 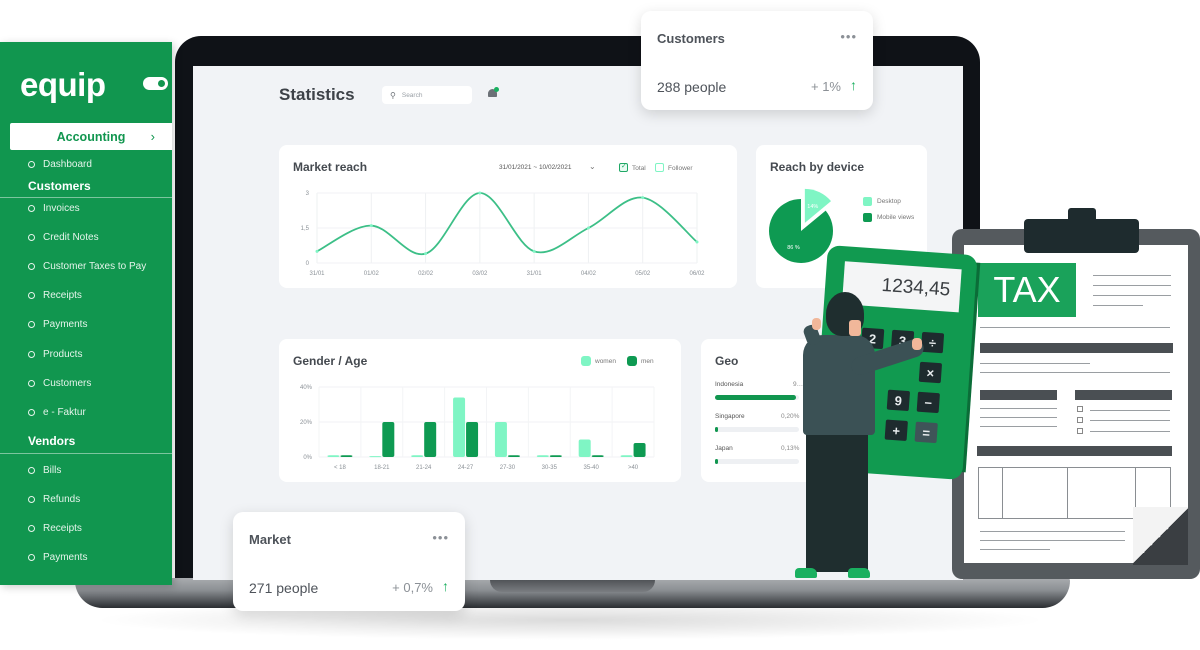 I want to click on x-tick-label: 03/02, so click(x=480, y=274).